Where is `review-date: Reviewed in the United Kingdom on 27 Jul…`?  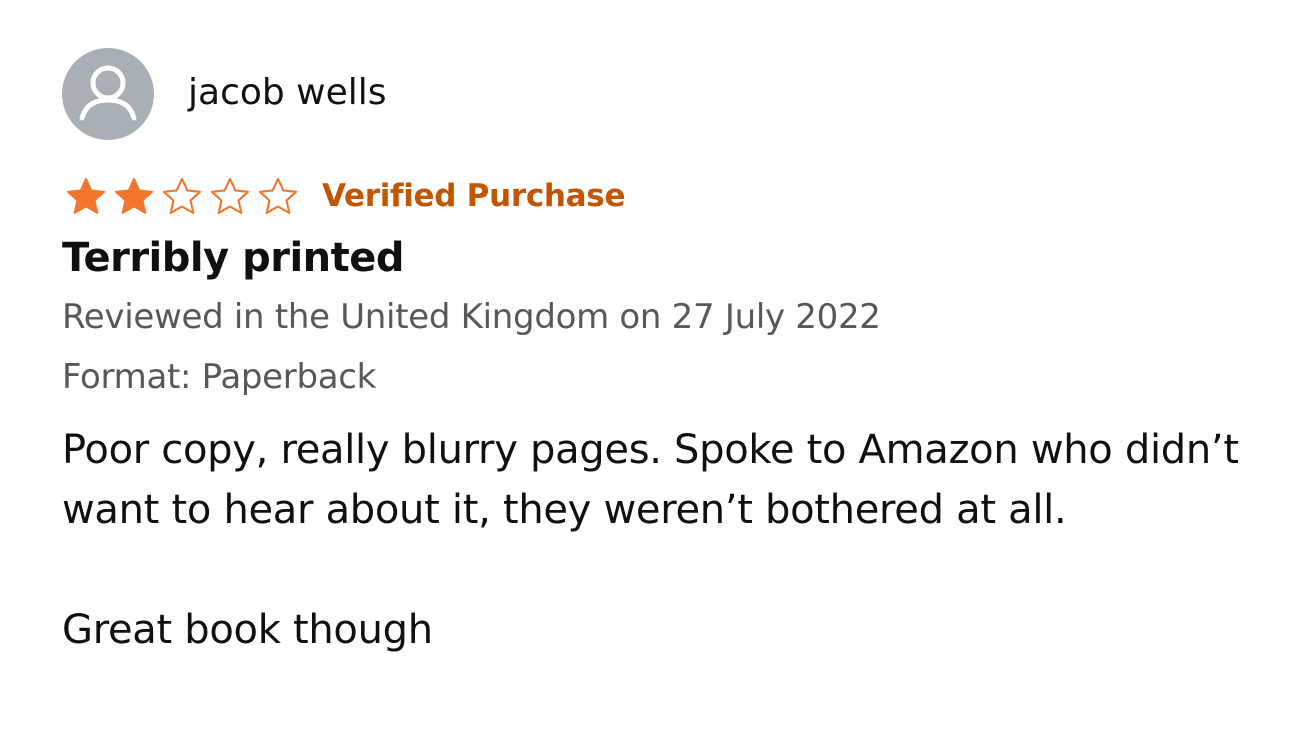 review-date: Reviewed in the United Kingdom on 27 Jul… is located at coordinates (471, 317).